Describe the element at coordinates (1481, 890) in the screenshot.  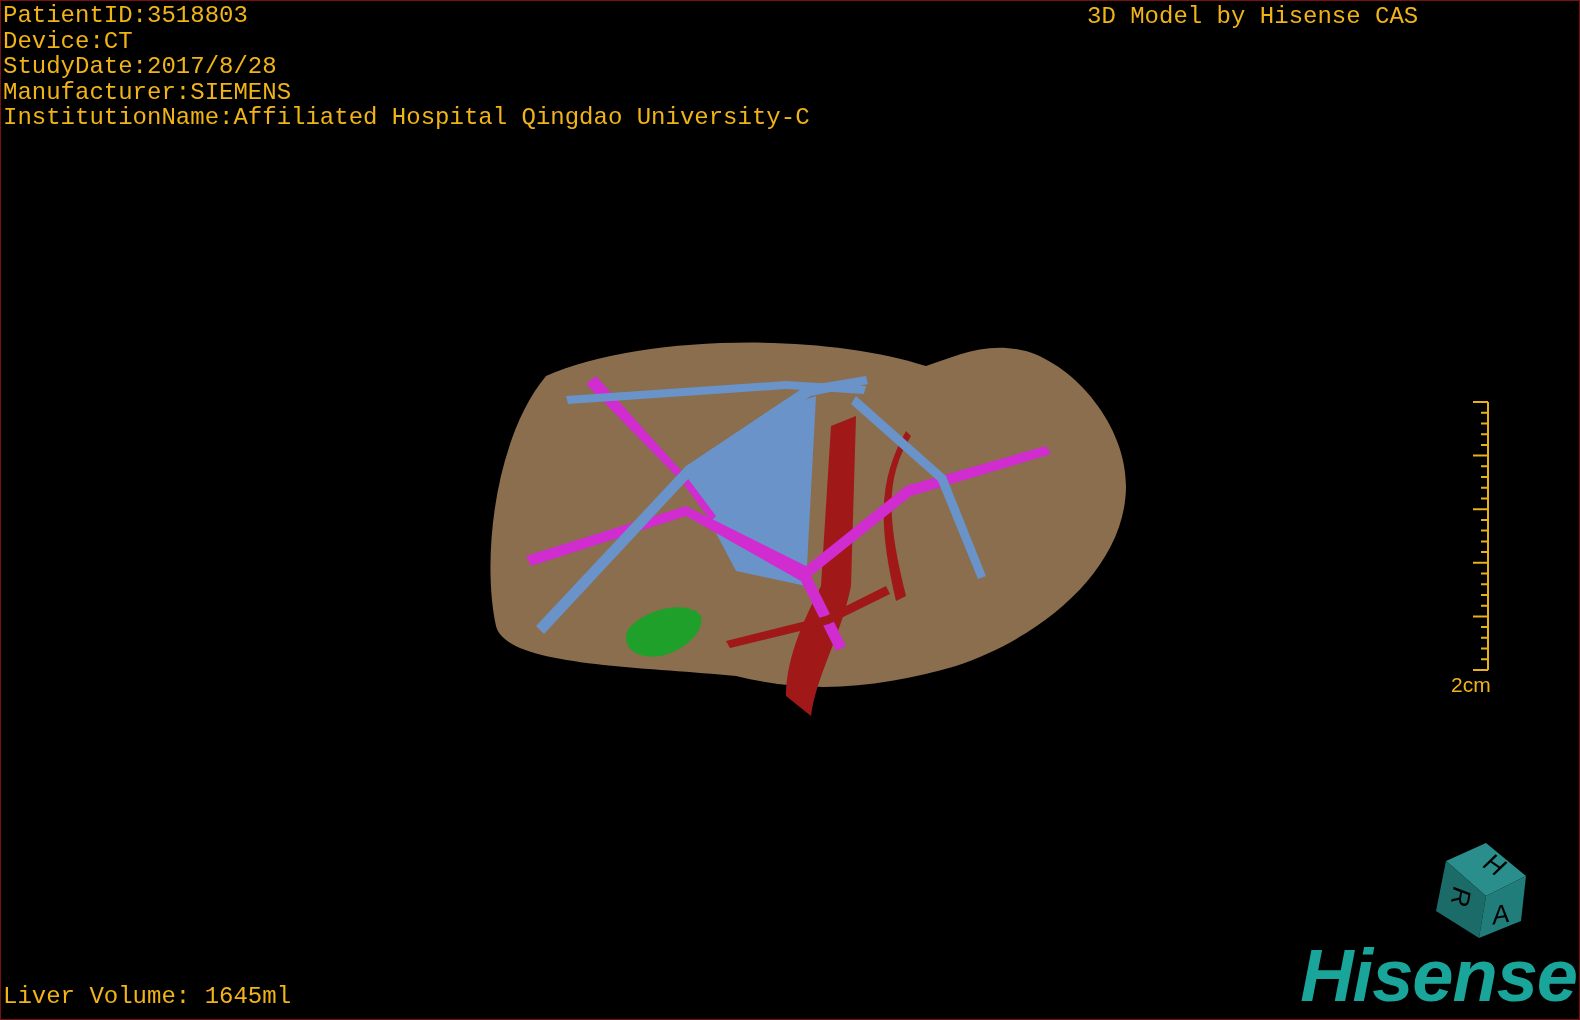
I see `orientation-cube-drawing: H R A` at that location.